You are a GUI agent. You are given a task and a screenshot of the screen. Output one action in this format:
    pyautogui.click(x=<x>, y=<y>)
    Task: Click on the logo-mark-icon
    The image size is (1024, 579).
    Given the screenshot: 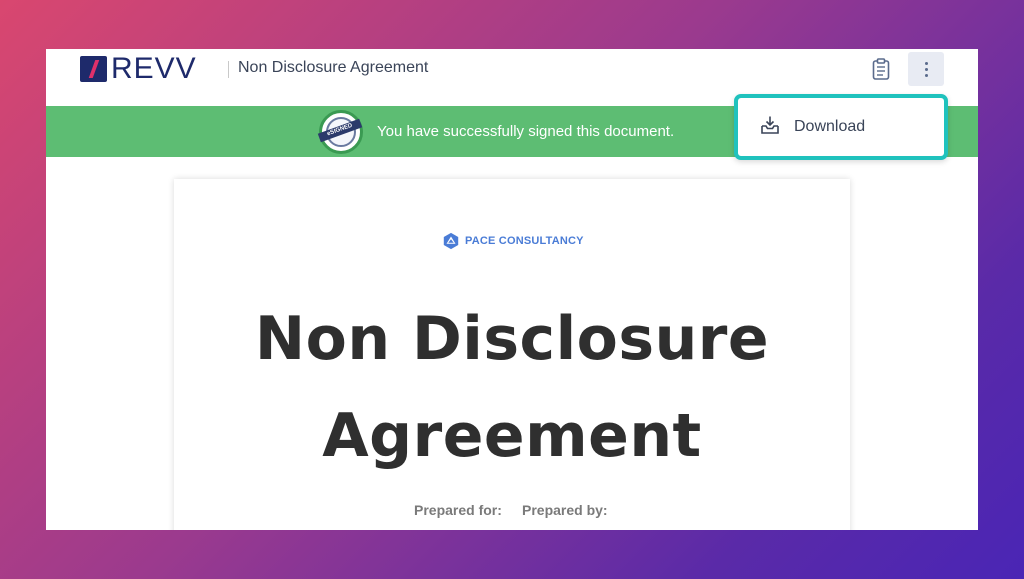 What is the action you would take?
    pyautogui.click(x=93, y=69)
    